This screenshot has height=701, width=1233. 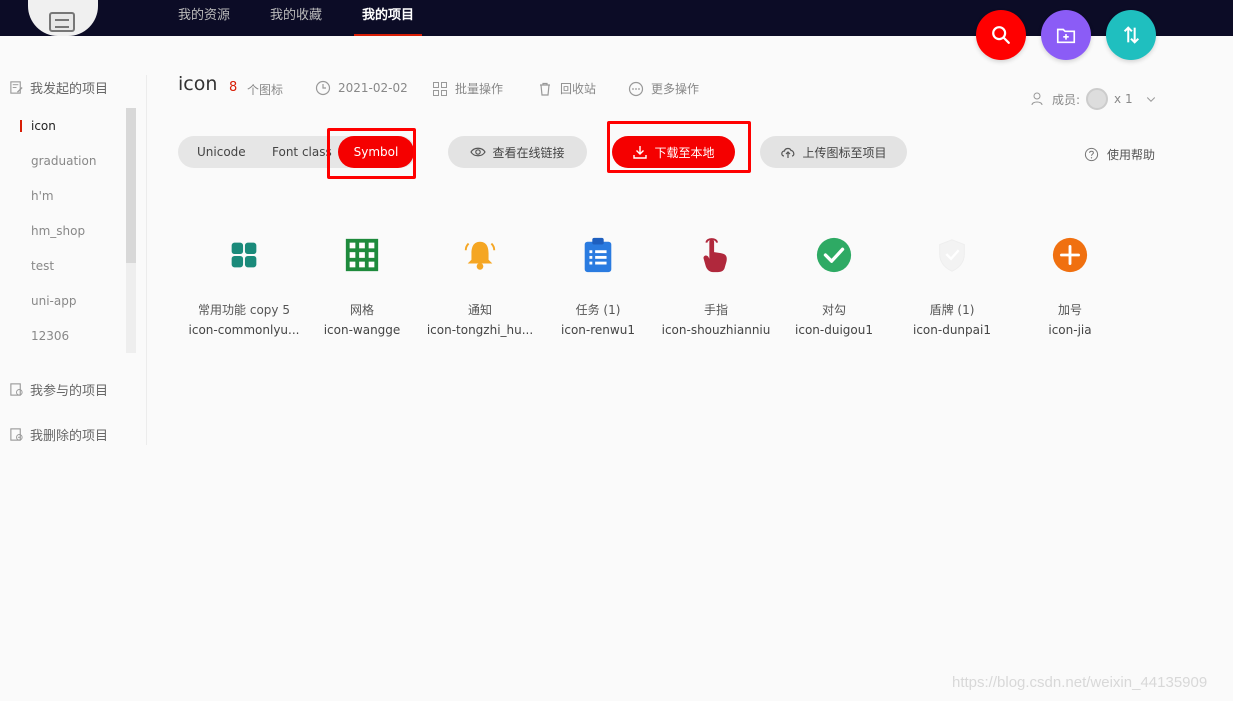 What do you see at coordinates (362, 282) in the screenshot?
I see `icon-card: 网格 icon-wangge` at bounding box center [362, 282].